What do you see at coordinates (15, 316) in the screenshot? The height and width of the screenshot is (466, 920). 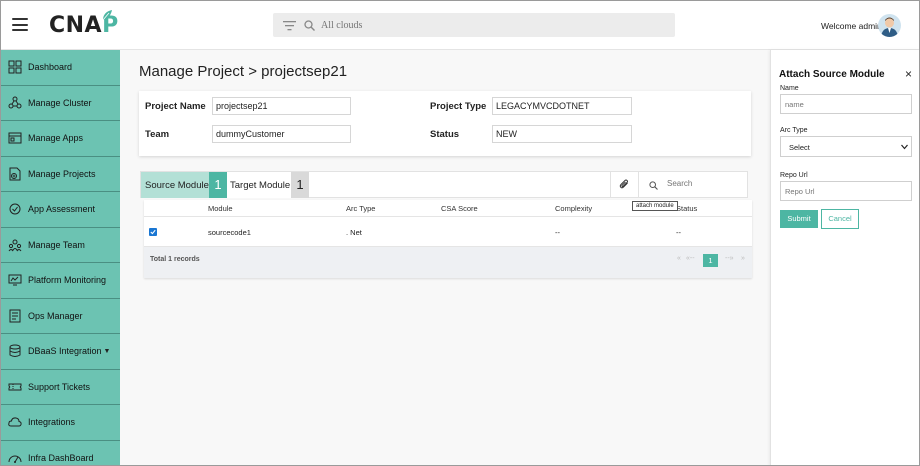 I see `ops-icon` at bounding box center [15, 316].